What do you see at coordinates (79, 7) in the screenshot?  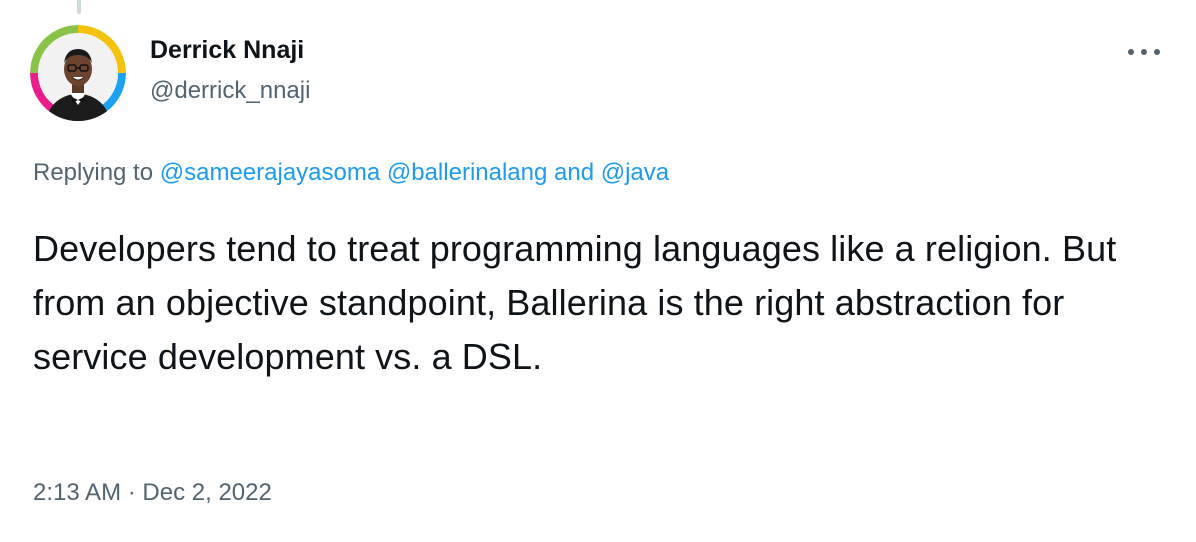 I see `thread-connector-line` at bounding box center [79, 7].